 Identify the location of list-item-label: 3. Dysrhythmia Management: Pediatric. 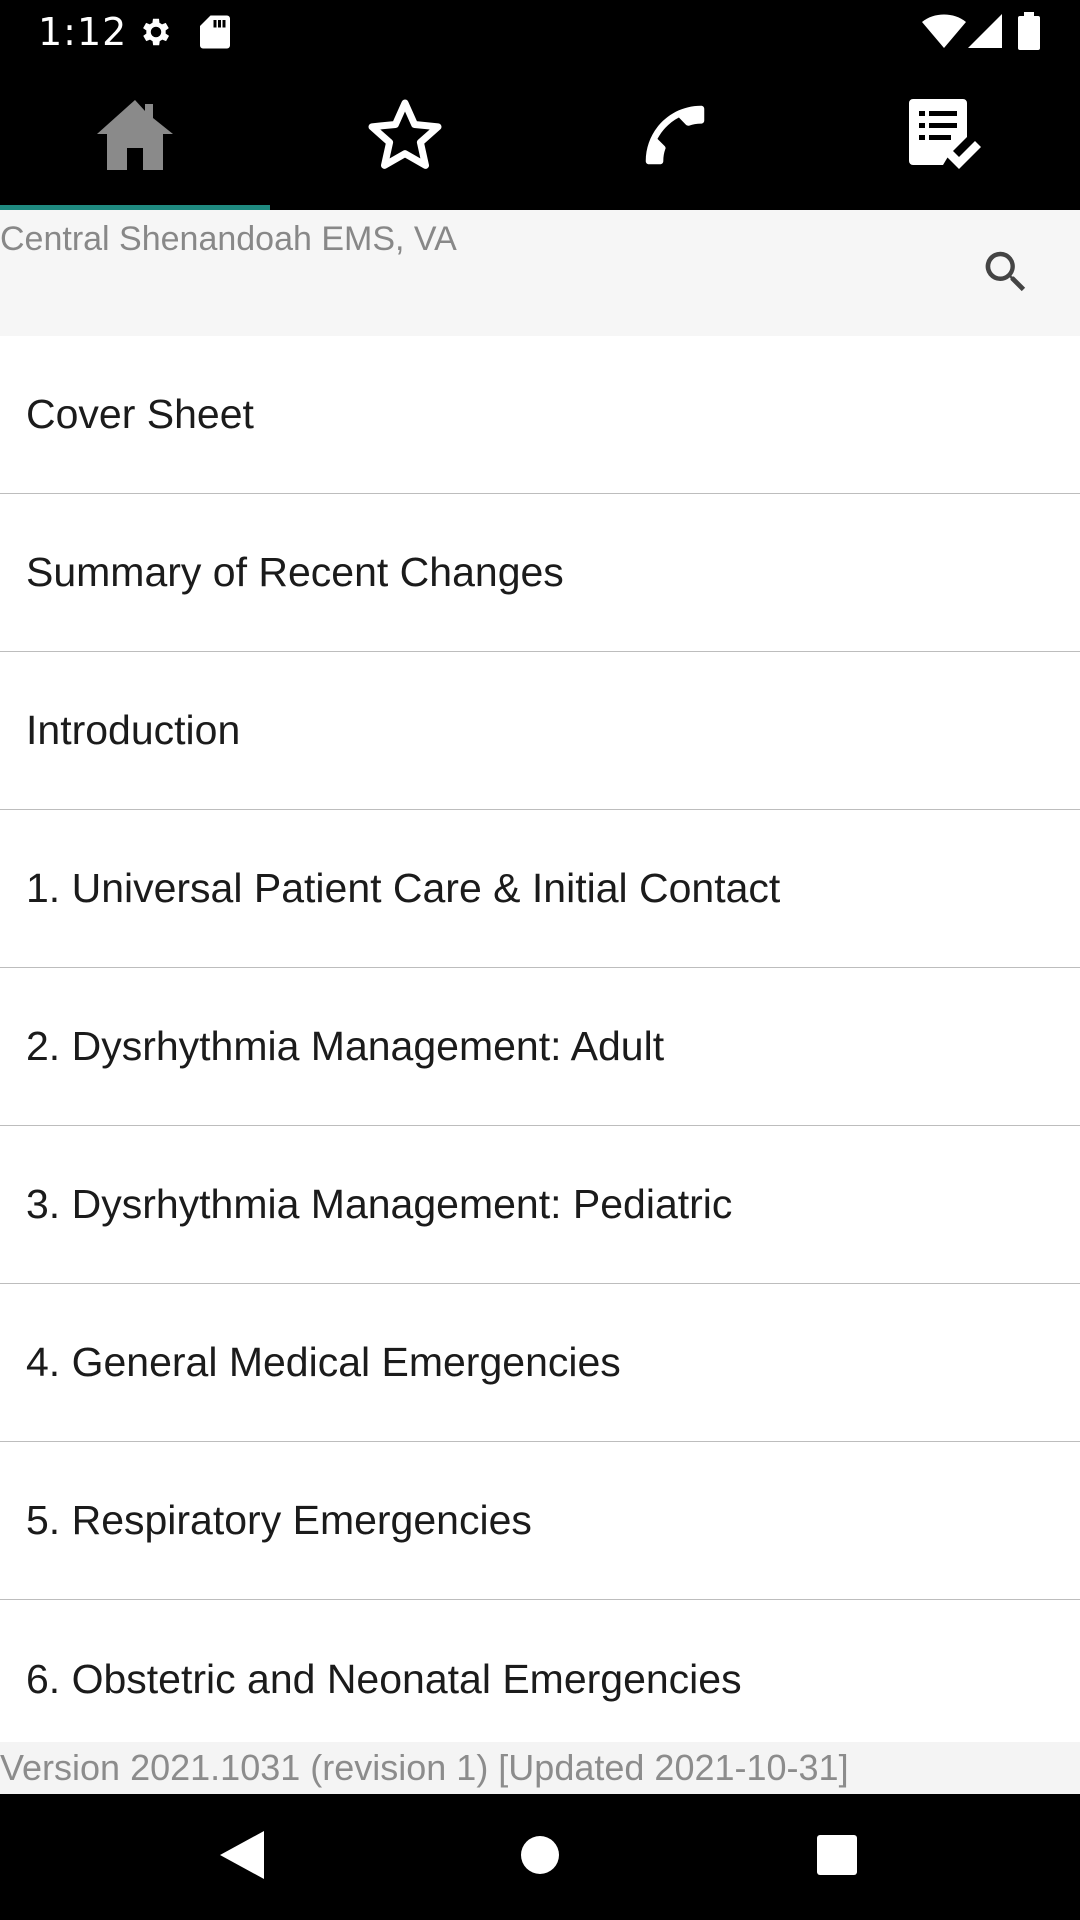
(379, 1204).